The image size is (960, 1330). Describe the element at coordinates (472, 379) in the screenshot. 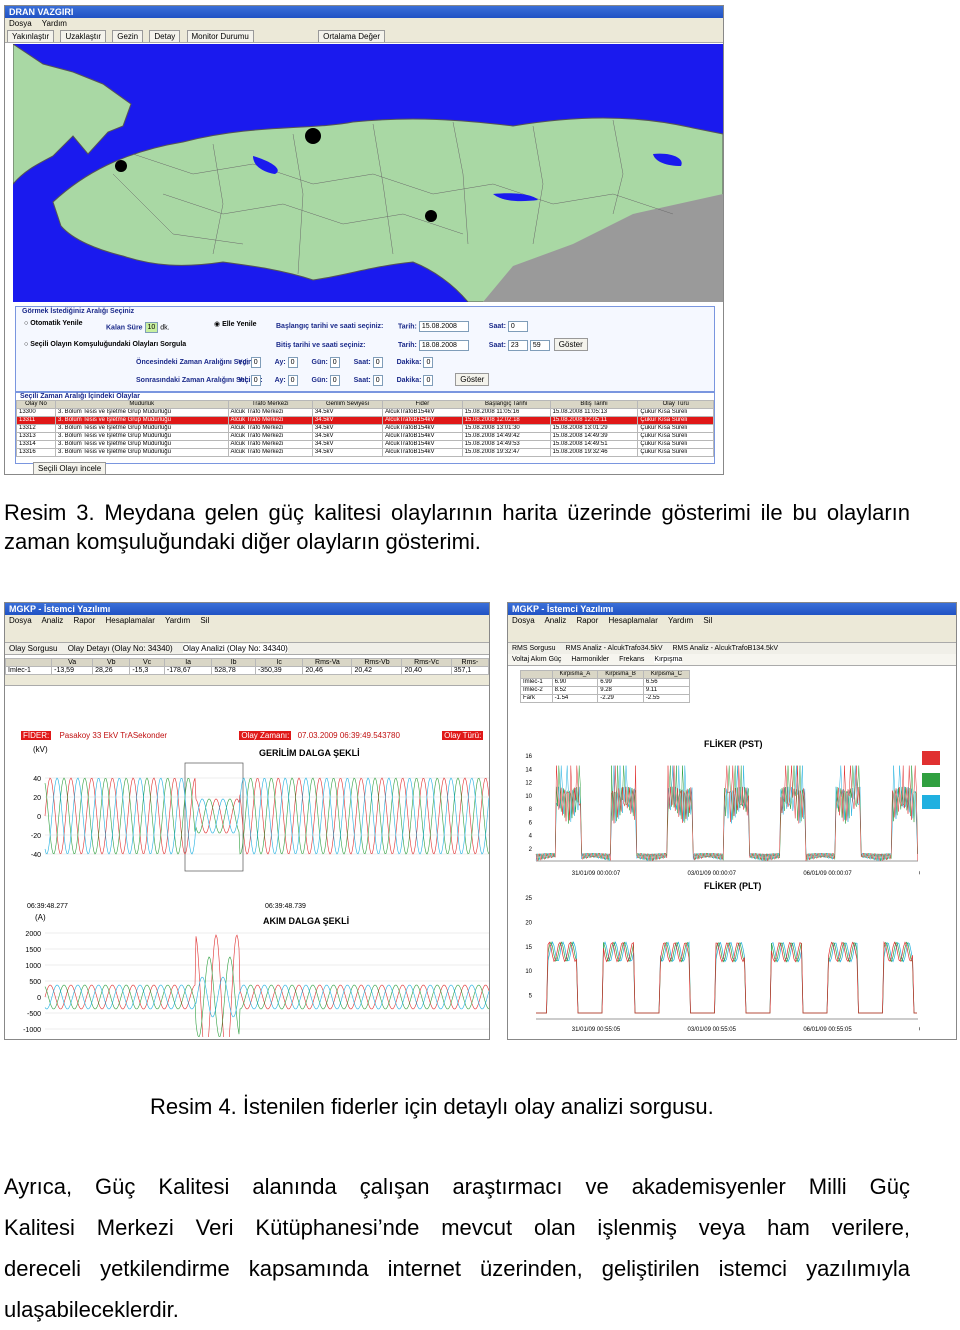

I see `show-neighbor-button: Göster` at that location.